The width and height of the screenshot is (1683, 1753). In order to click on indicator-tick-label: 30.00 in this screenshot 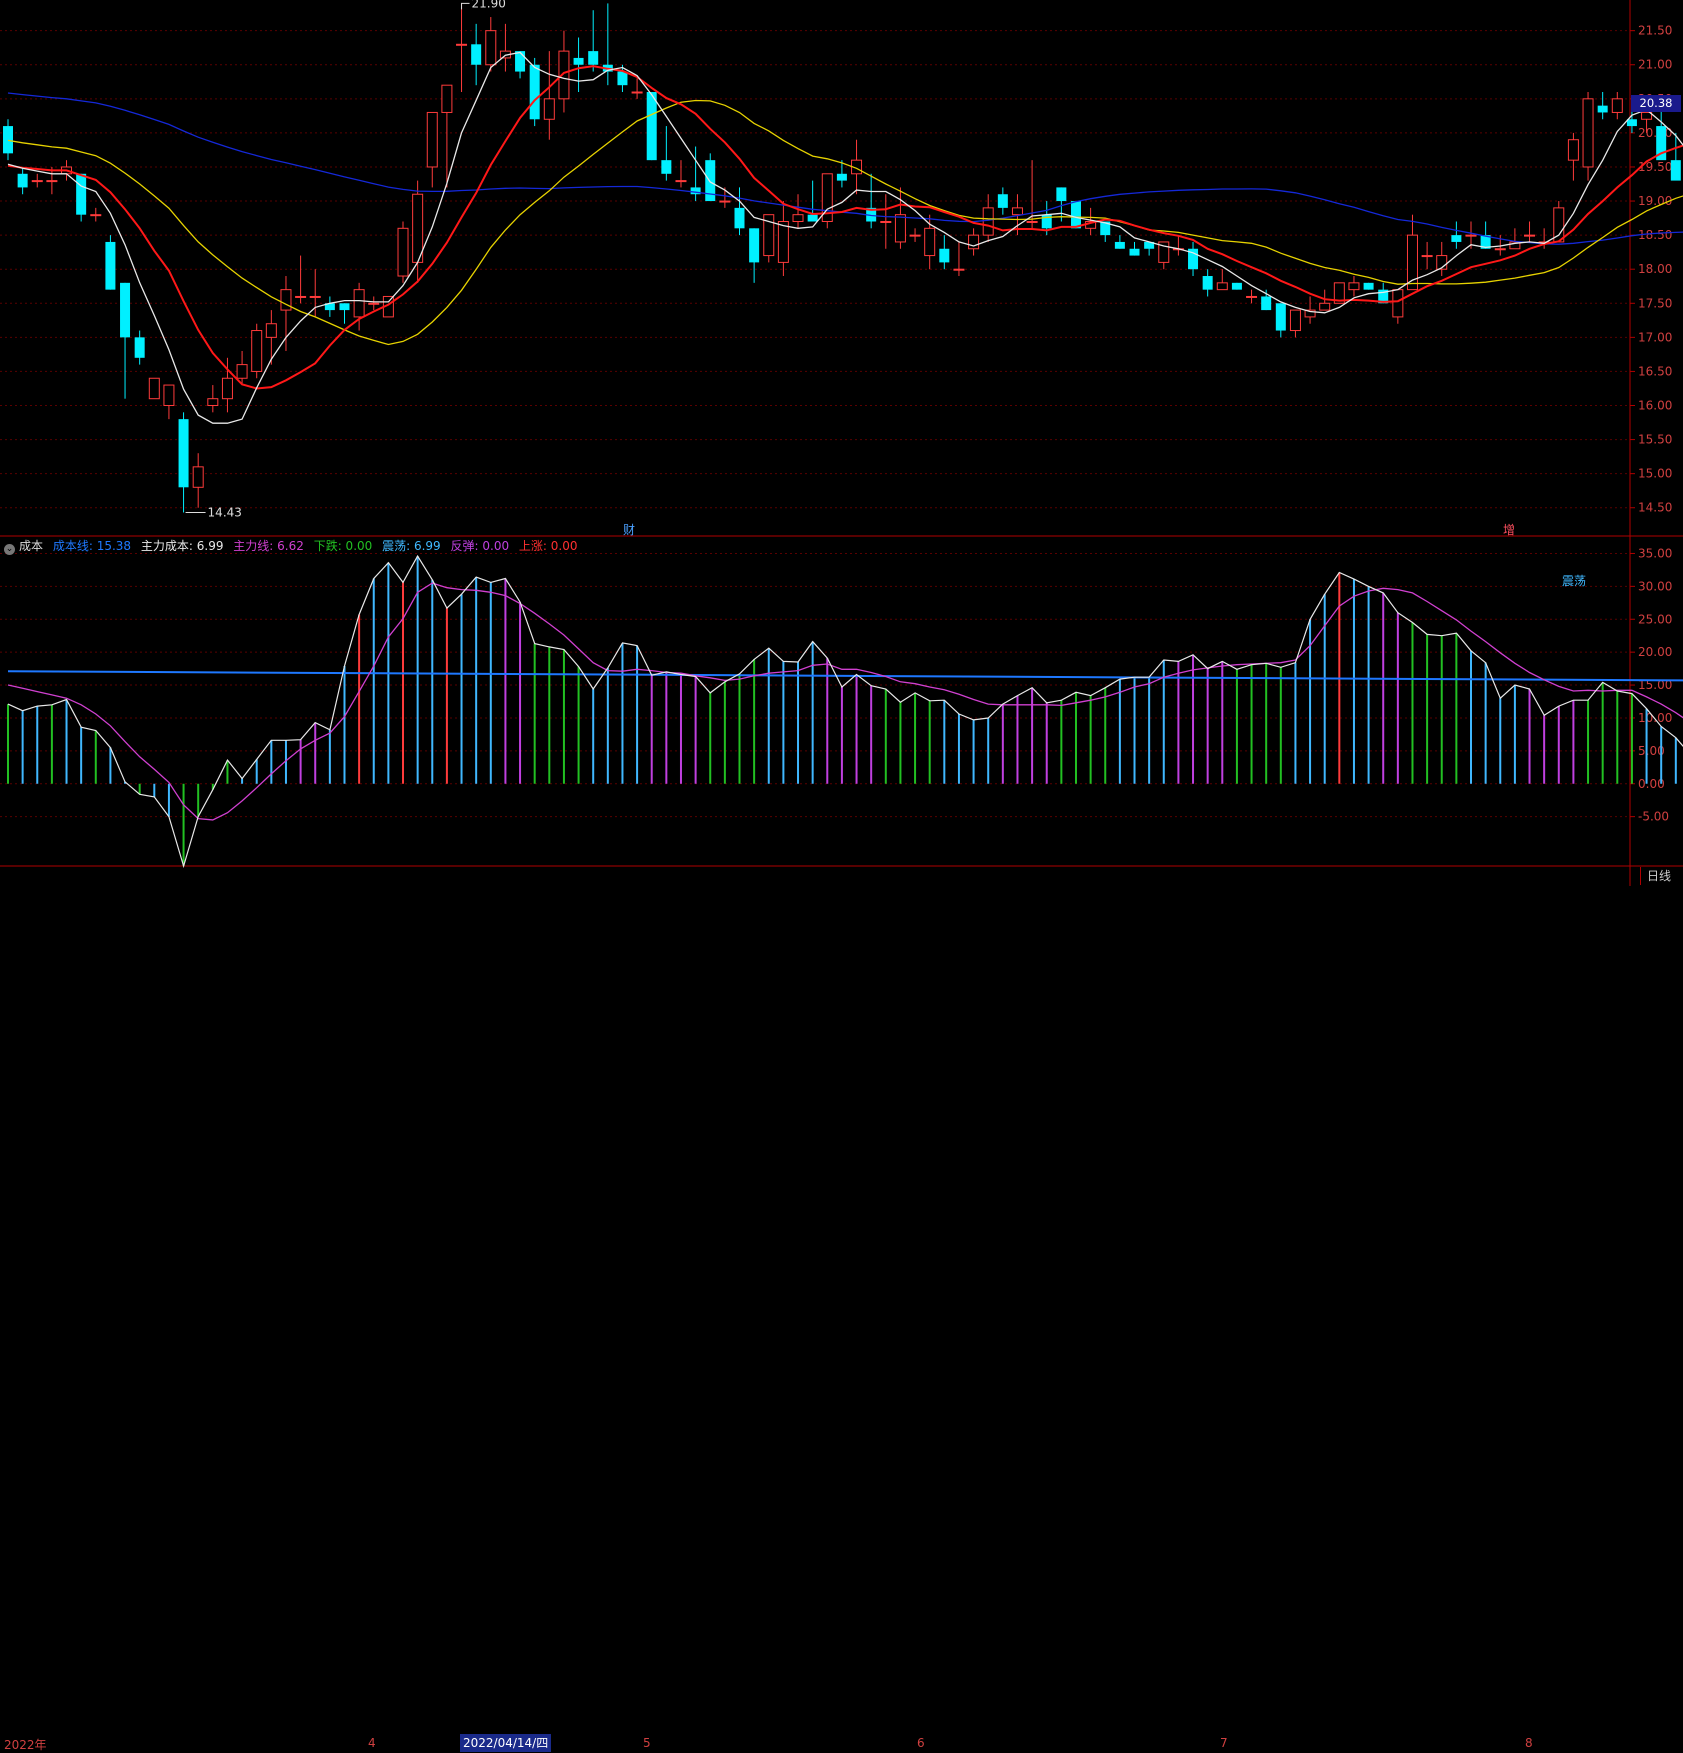, I will do `click(1655, 586)`.